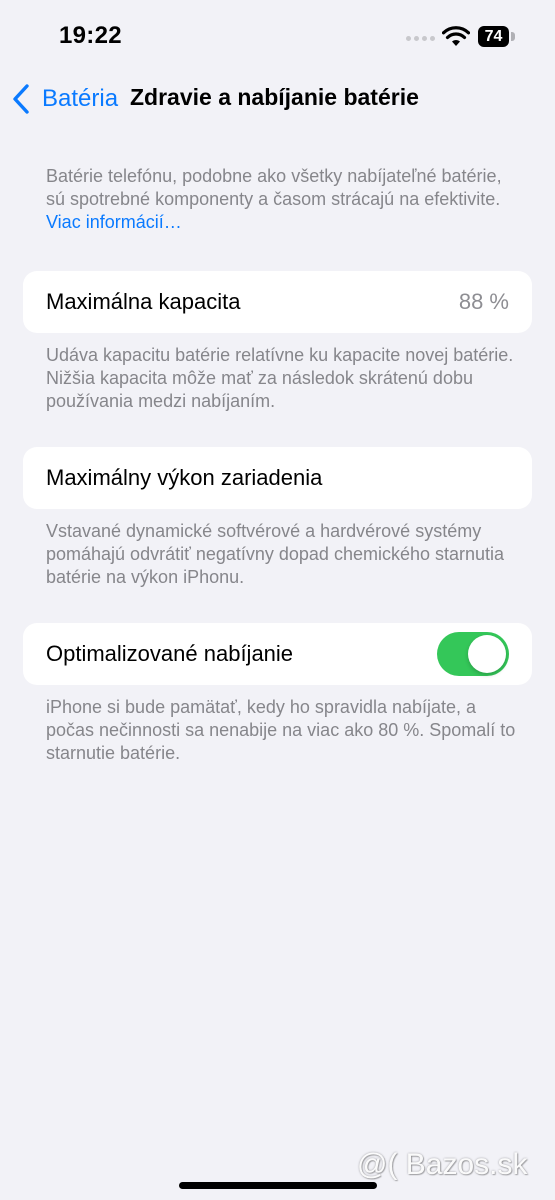  I want to click on peak-performance-label: Maximálny výkon zariadenia, so click(184, 477).